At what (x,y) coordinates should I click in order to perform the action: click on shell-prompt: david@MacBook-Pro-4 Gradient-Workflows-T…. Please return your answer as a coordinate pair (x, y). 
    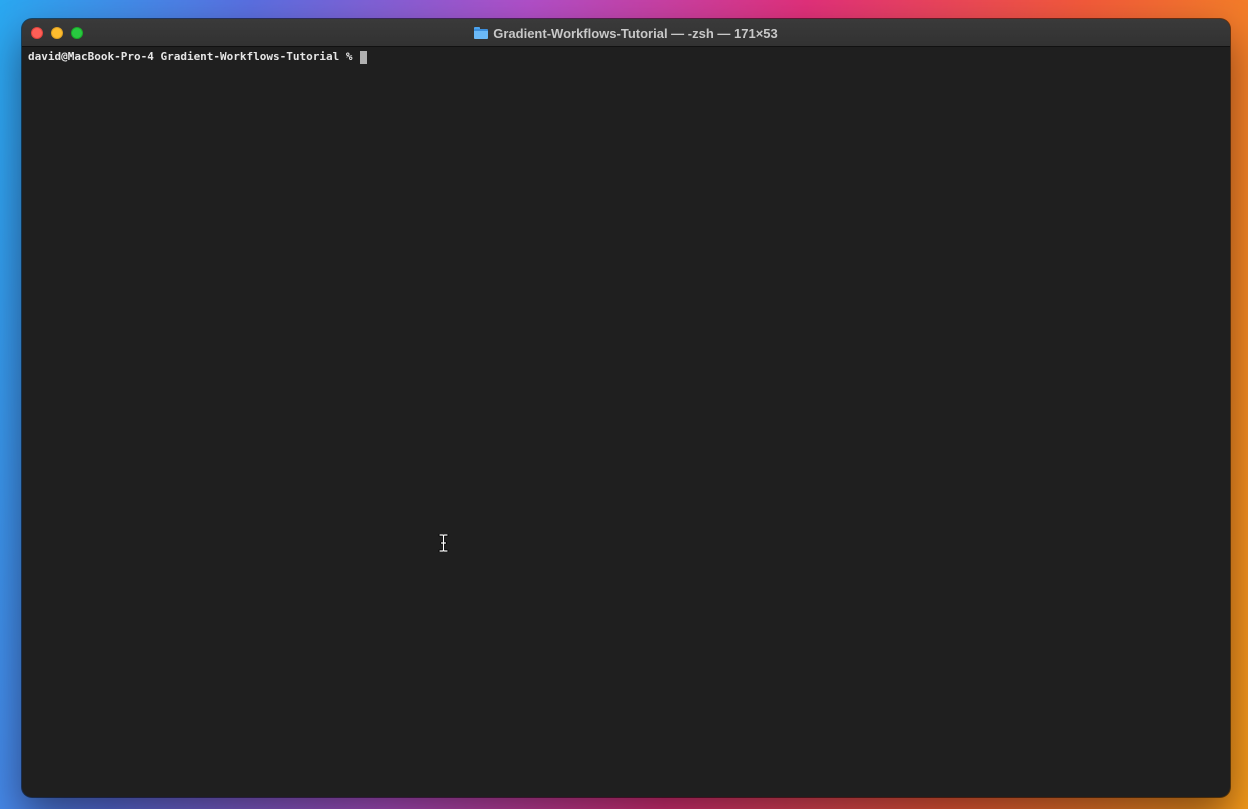
    Looking at the image, I should click on (194, 56).